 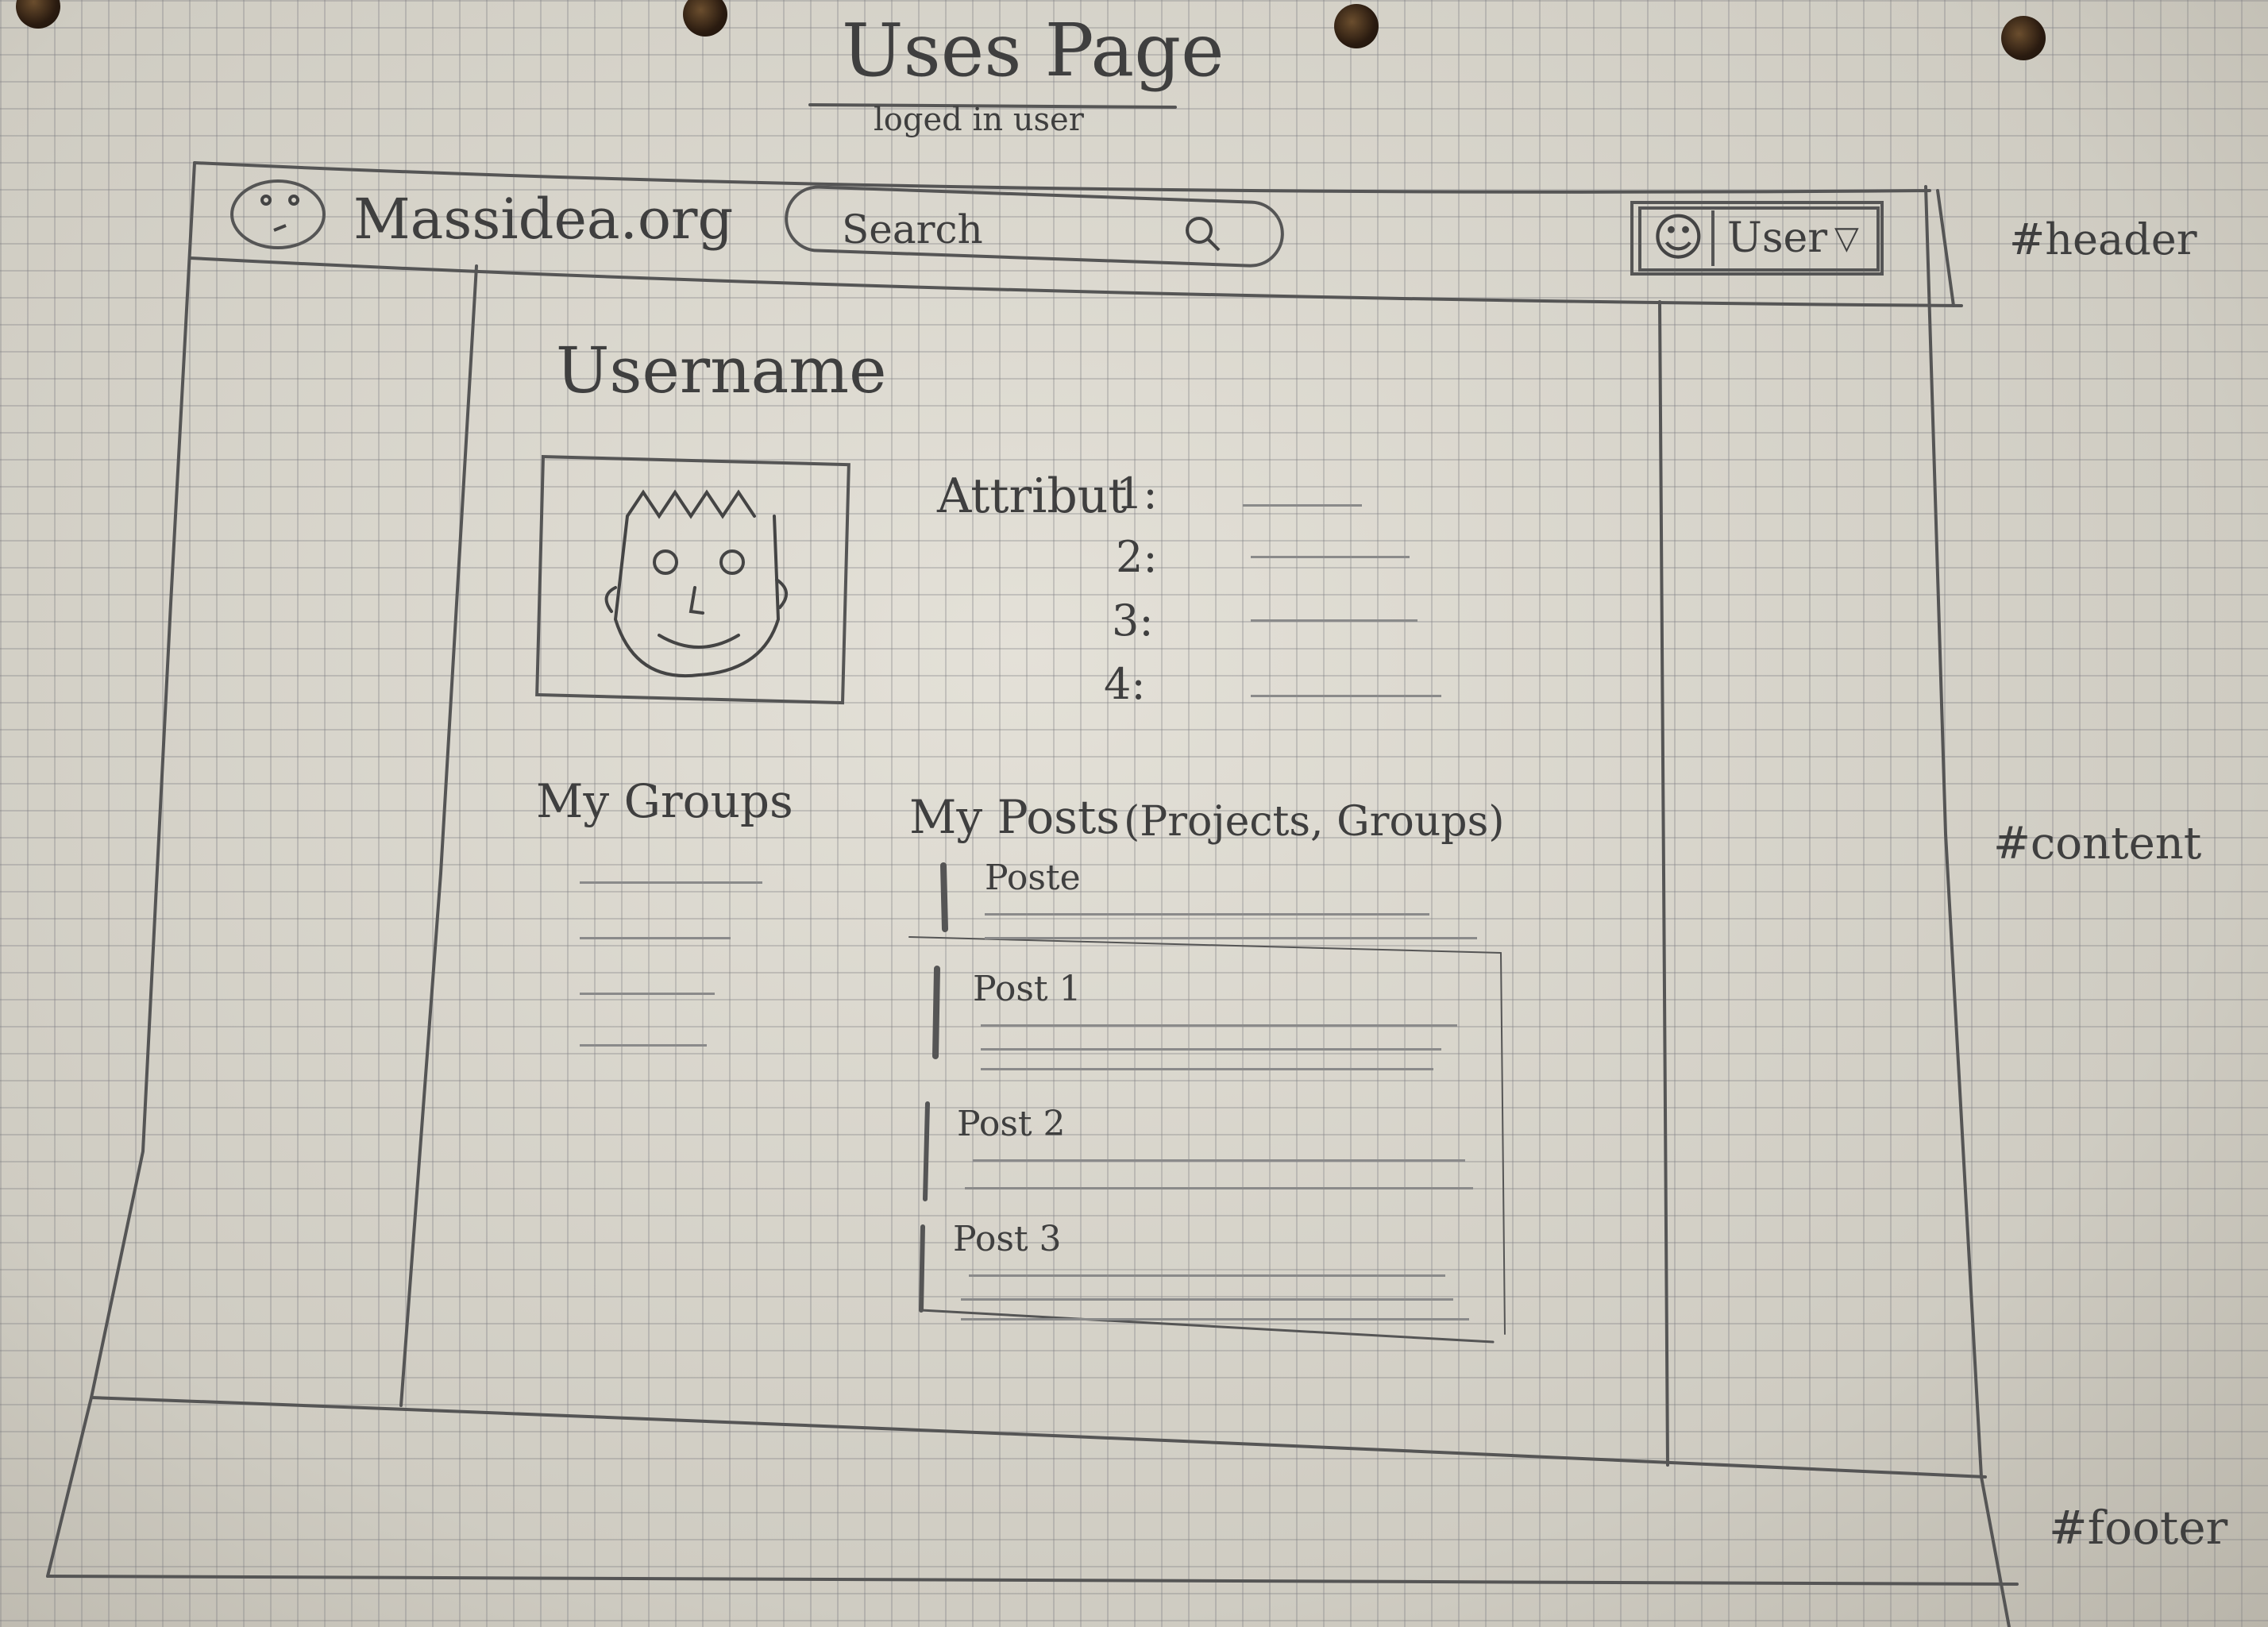 What do you see at coordinates (1846, 238) in the screenshot?
I see `chevron-down-icon: ▽` at bounding box center [1846, 238].